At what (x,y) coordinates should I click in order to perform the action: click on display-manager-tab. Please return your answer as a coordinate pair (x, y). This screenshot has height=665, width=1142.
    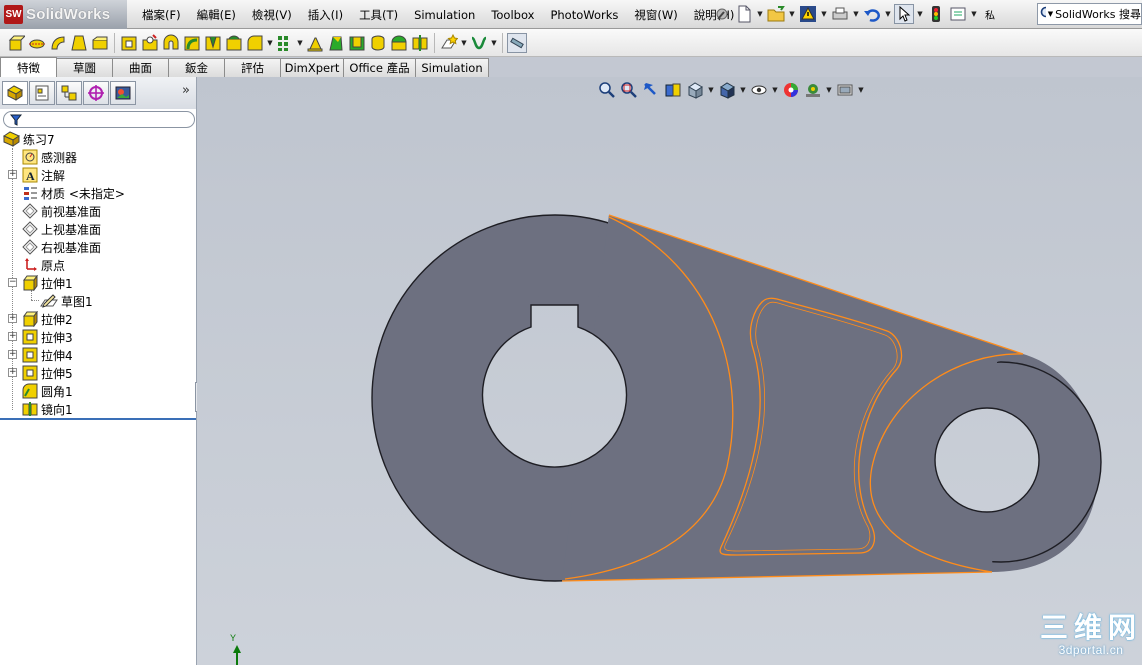
    Looking at the image, I should click on (123, 93).